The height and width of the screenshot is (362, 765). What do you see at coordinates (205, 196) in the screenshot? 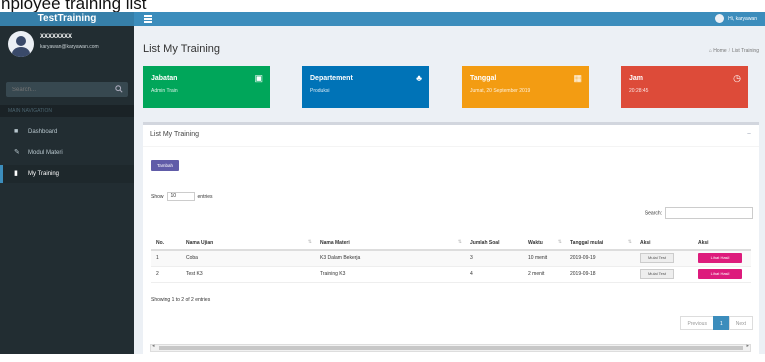
I see `show-suffix: entries` at bounding box center [205, 196].